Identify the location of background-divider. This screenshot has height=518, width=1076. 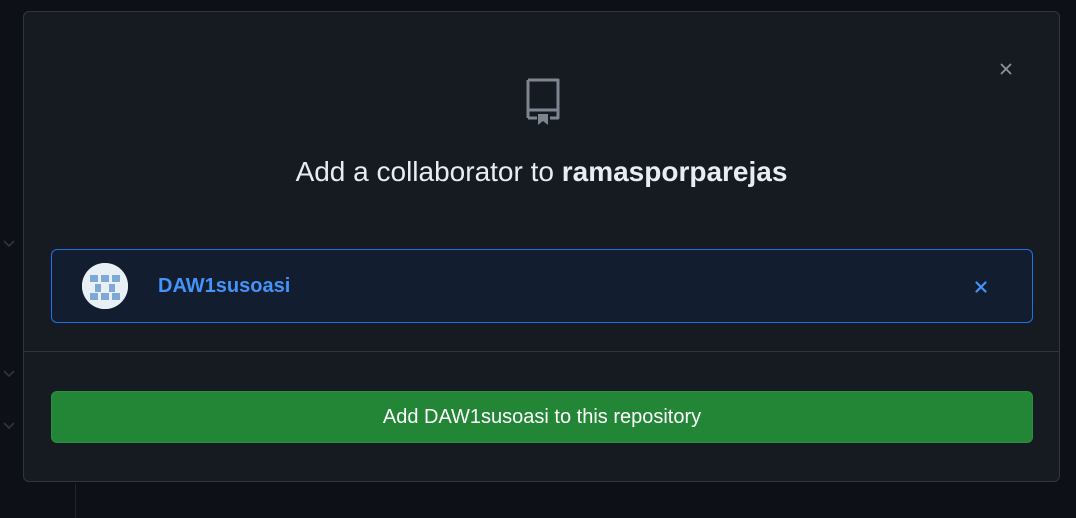
(75, 501).